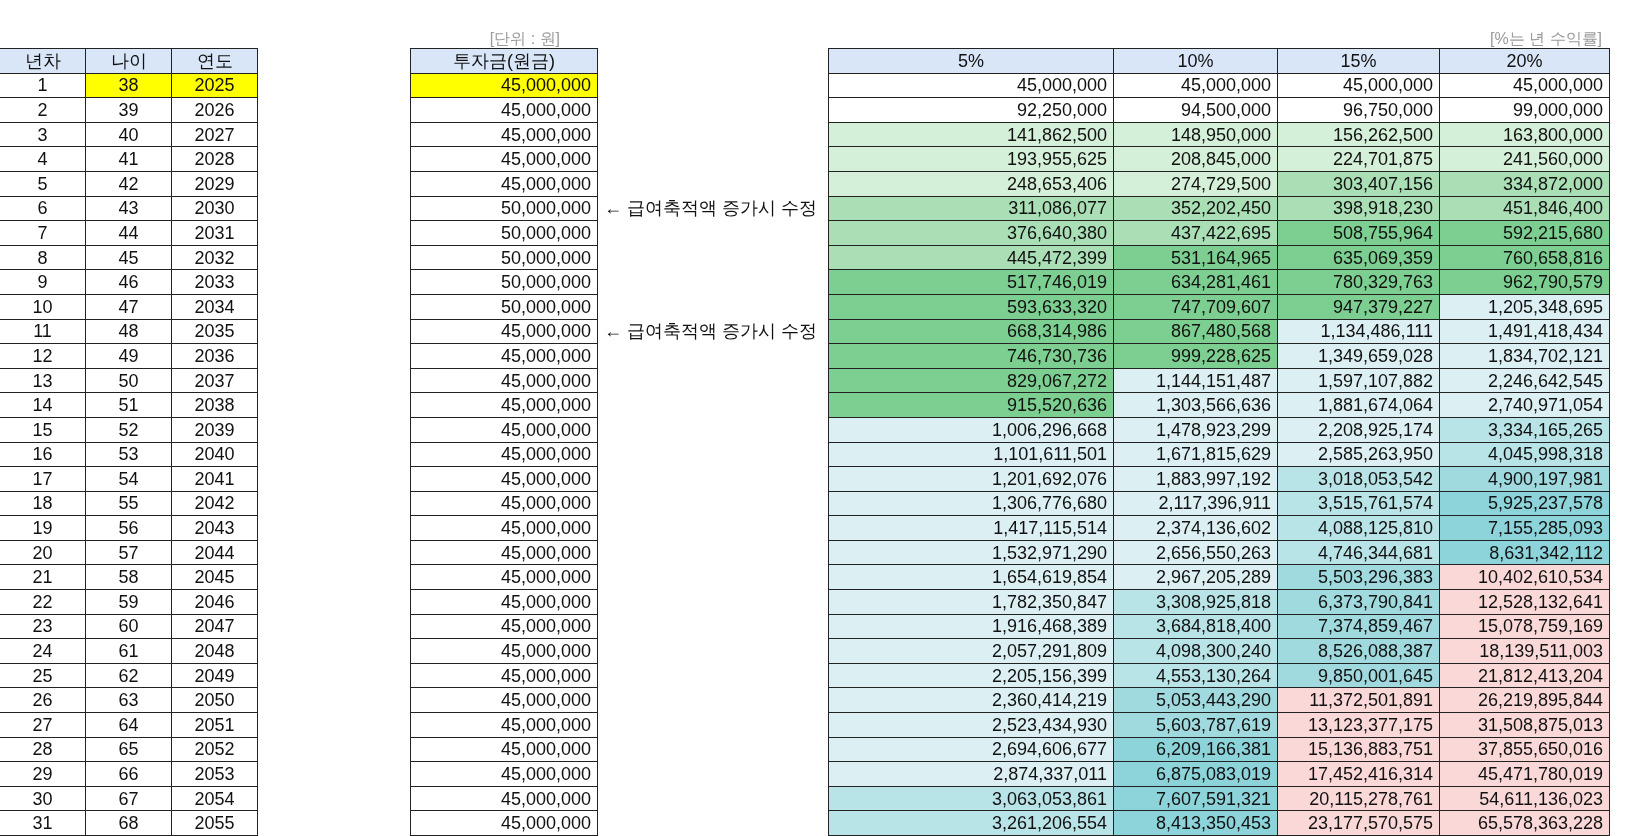 The image size is (1626, 836). What do you see at coordinates (1195, 503) in the screenshot?
I see `table-cell: 2,117,396,911` at bounding box center [1195, 503].